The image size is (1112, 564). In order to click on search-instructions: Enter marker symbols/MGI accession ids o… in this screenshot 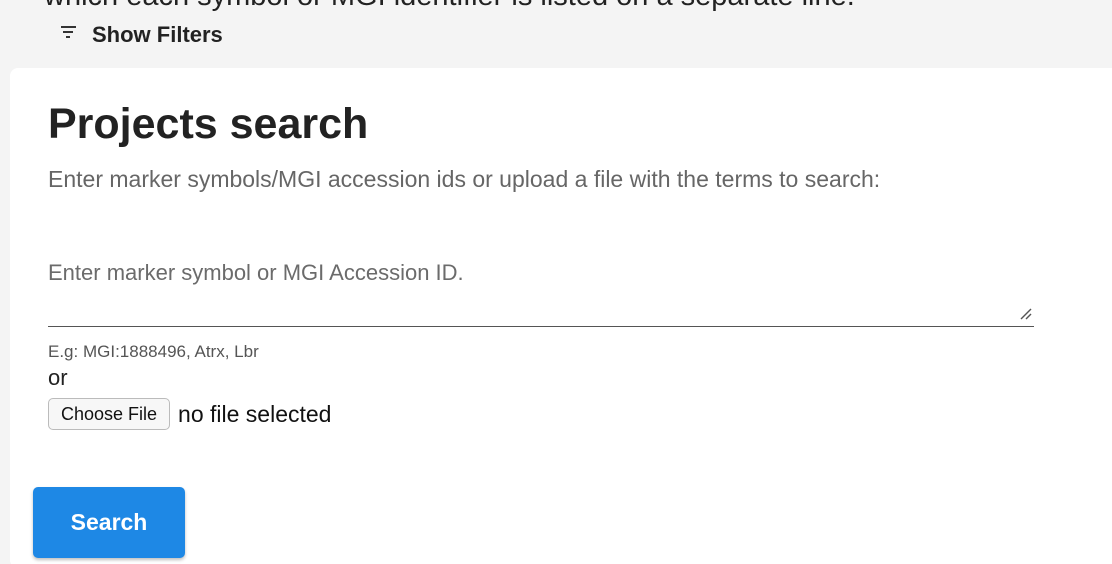, I will do `click(464, 179)`.